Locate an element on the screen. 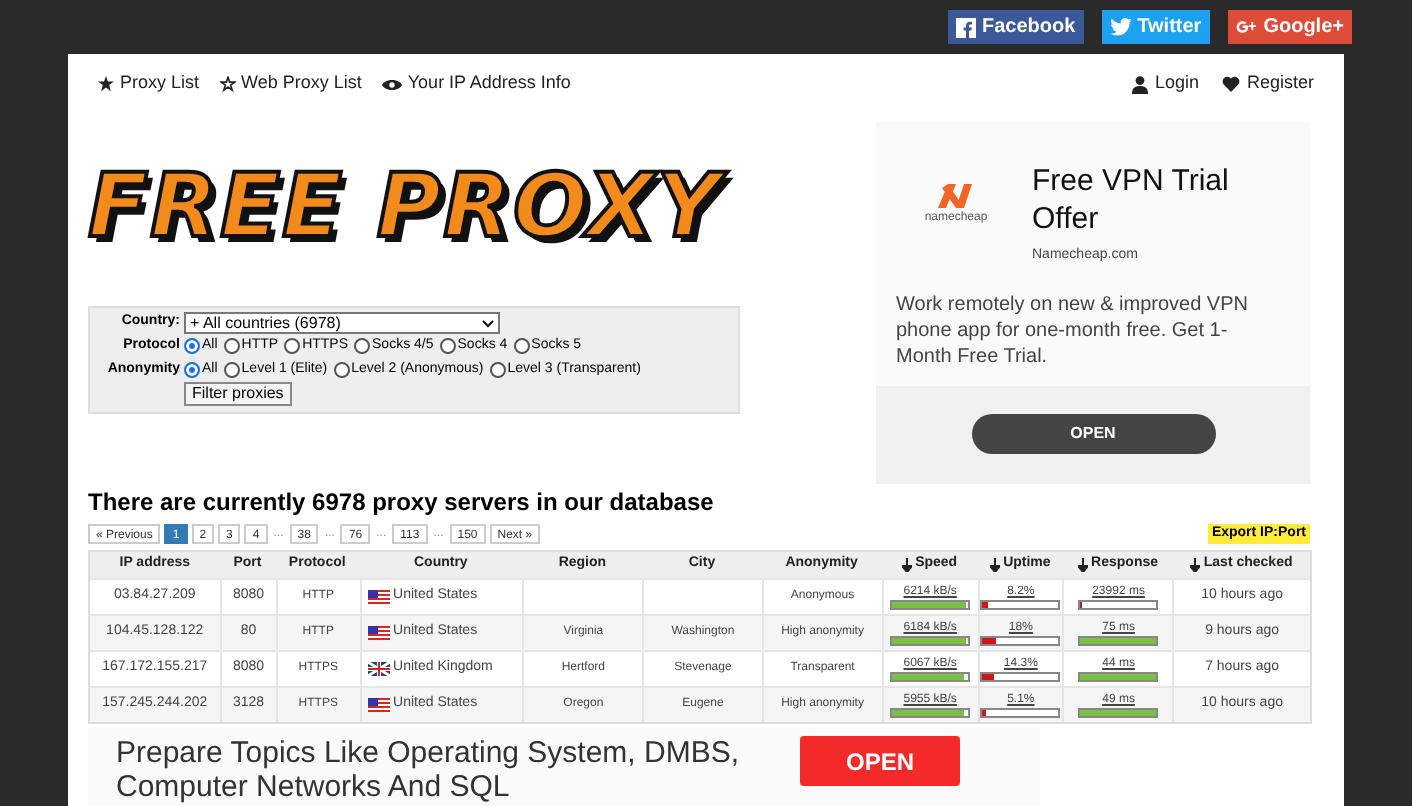 The width and height of the screenshot is (1412, 806). star-icon is located at coordinates (106, 84).